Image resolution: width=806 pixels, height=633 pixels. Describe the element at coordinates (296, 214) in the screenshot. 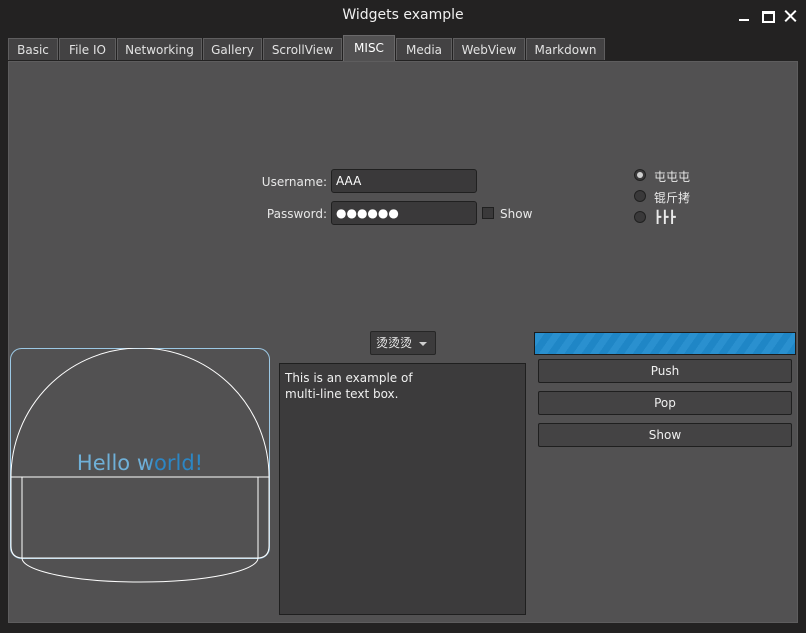

I see `password-label: Password:` at that location.